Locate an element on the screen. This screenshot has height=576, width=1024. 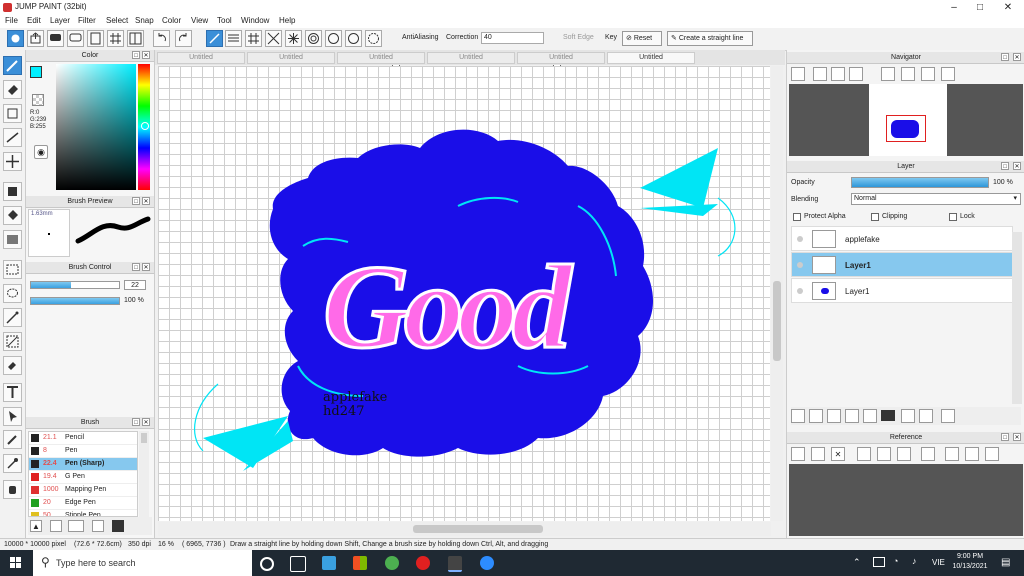
horizontal-scroll-thumb is located at coordinates (478, 529).